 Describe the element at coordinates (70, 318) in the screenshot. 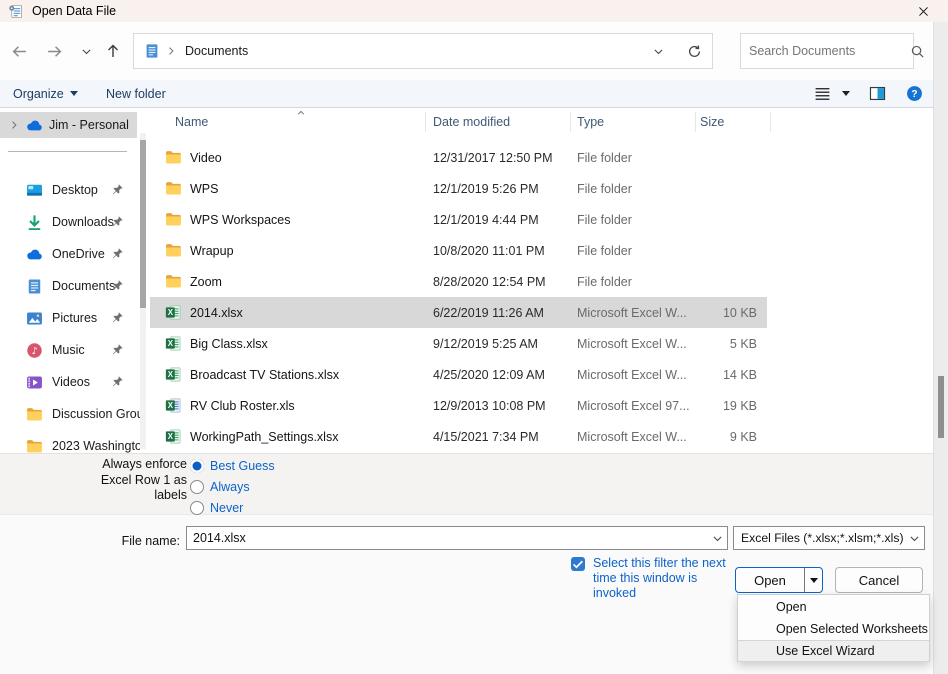

I see `sidebar-item: Pictures` at that location.